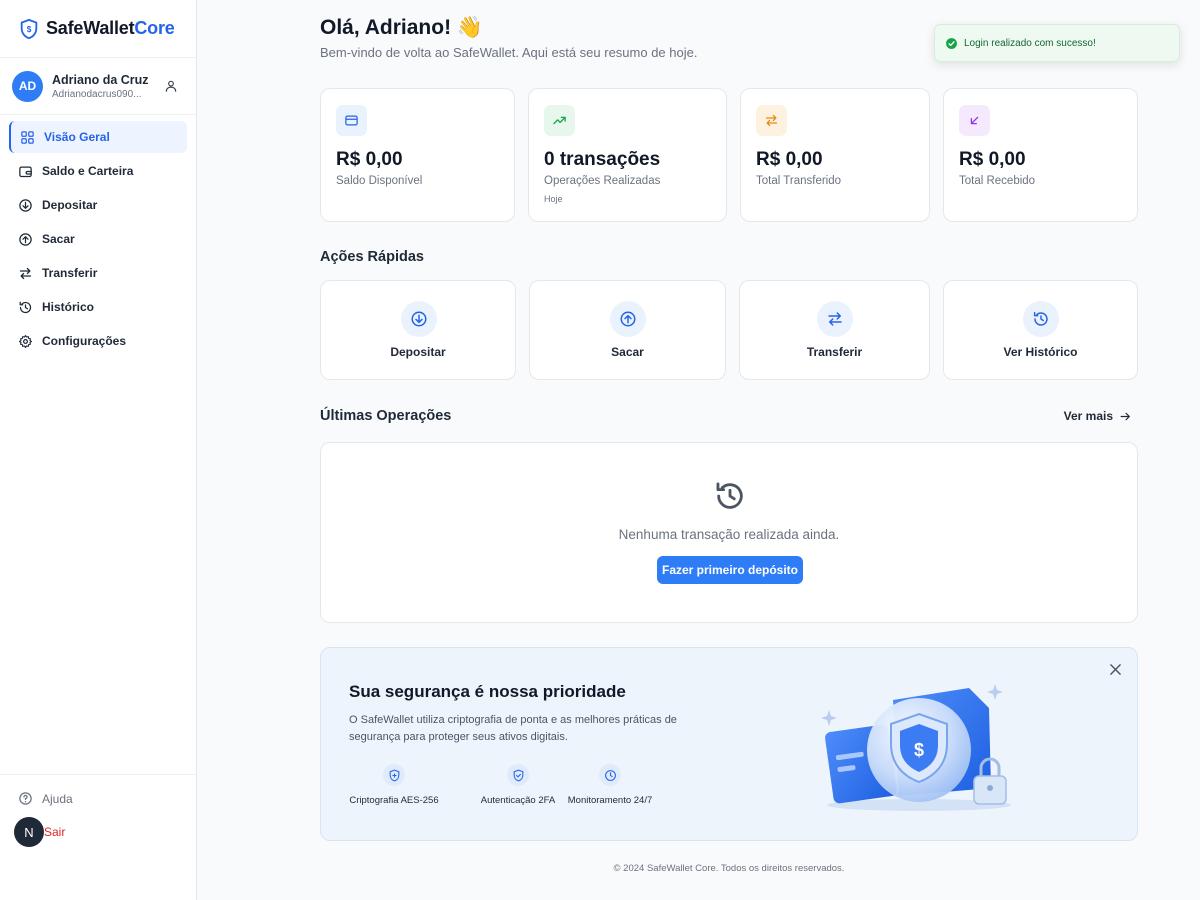 This screenshot has height=900, width=1200. Describe the element at coordinates (88, 171) in the screenshot. I see `sidebar-item-label: Saldo e Carteira` at that location.